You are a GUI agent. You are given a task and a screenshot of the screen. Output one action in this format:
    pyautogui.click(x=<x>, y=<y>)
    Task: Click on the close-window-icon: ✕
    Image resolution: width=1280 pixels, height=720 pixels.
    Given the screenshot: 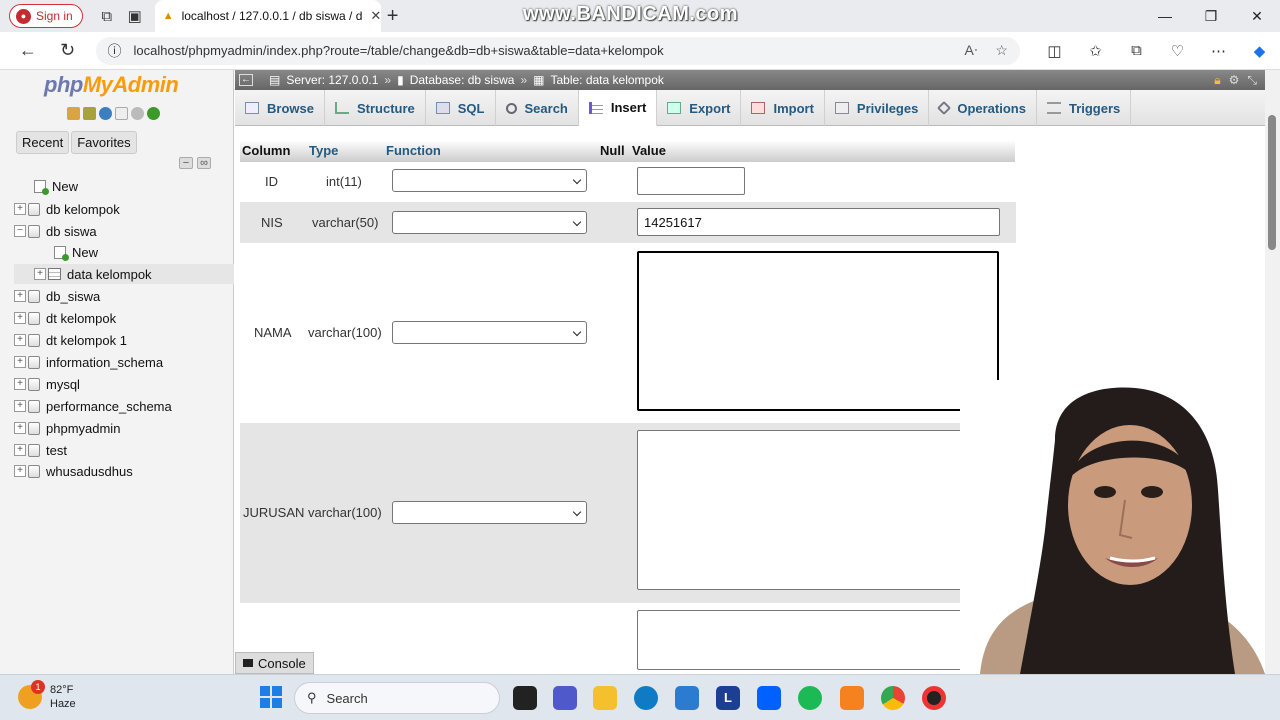 What is the action you would take?
    pyautogui.click(x=1257, y=16)
    